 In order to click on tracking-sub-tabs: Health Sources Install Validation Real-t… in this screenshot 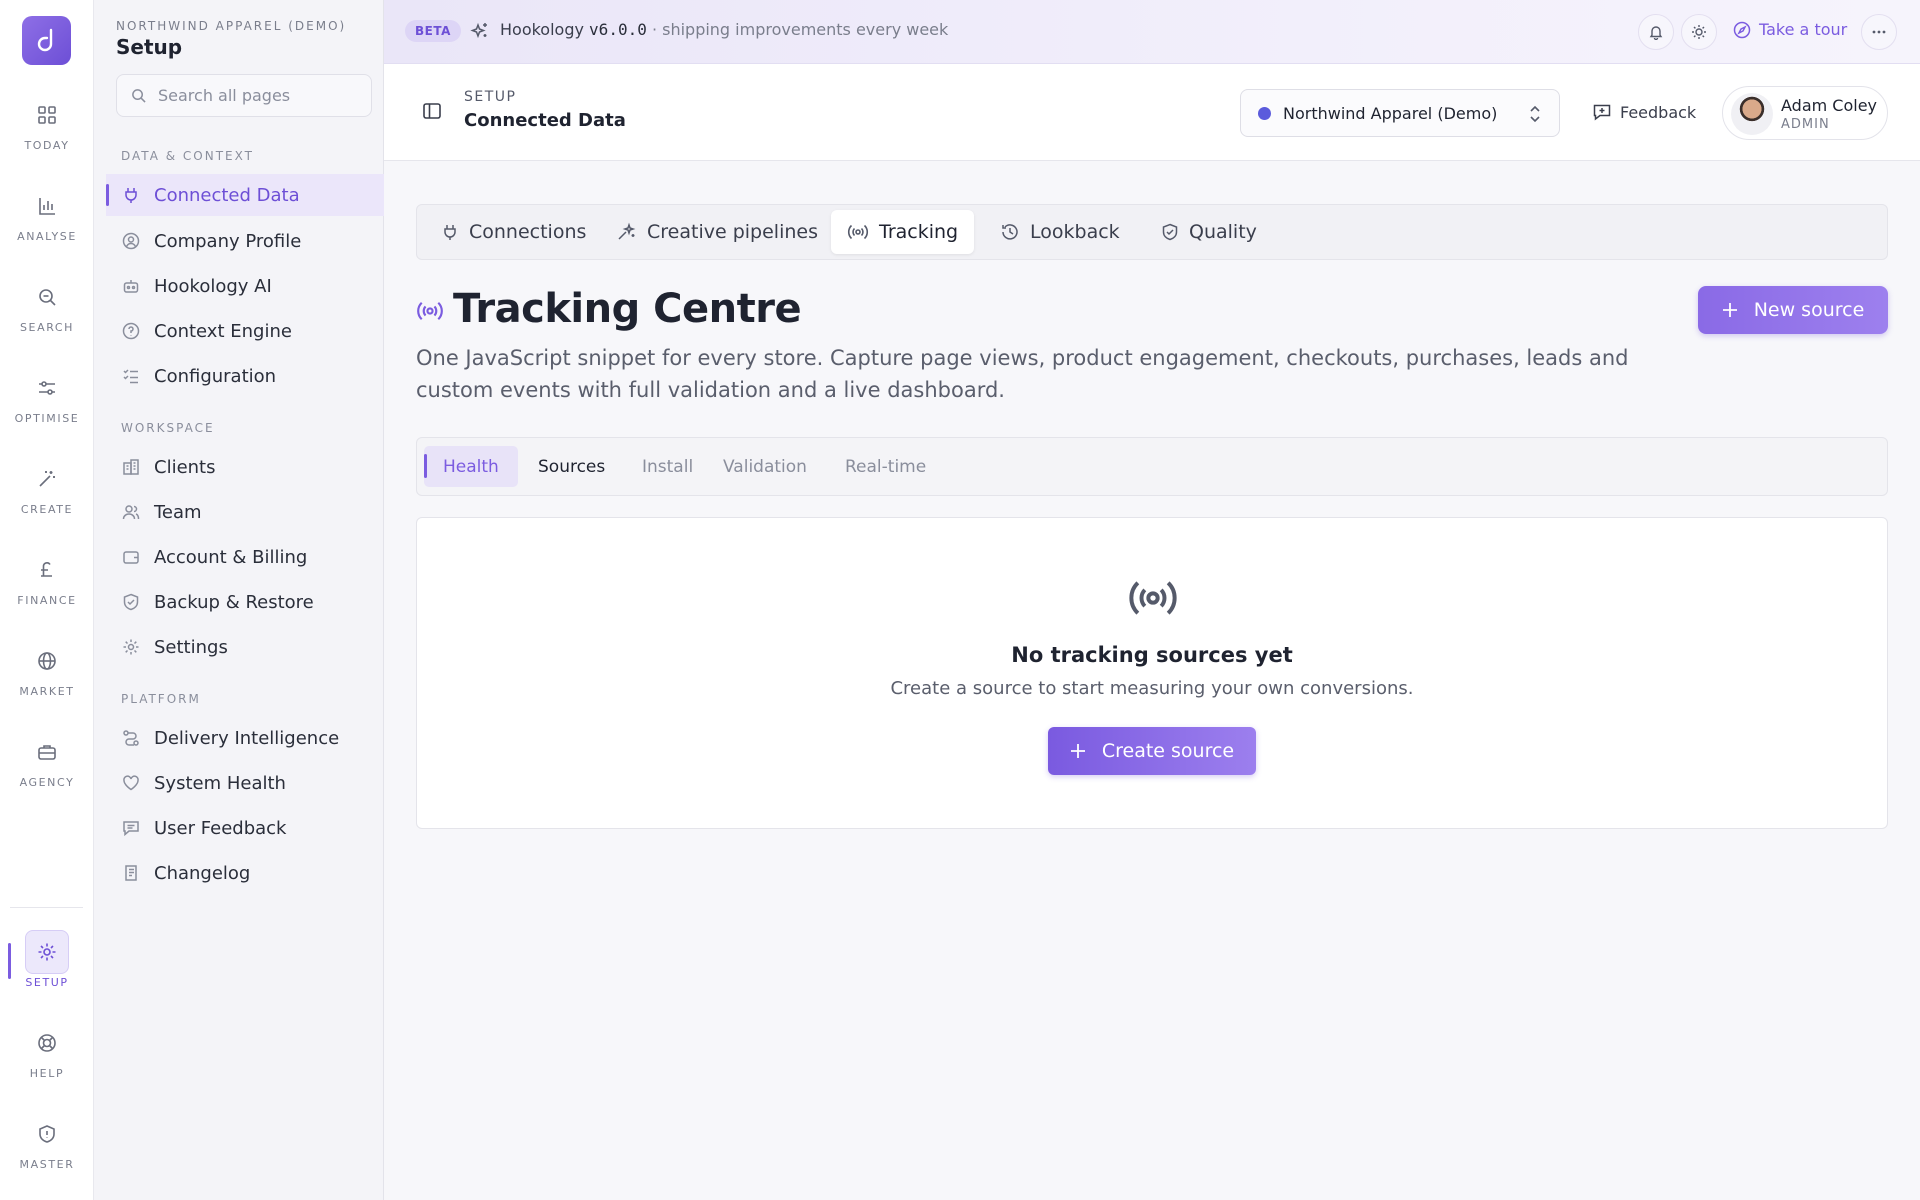, I will do `click(1152, 466)`.